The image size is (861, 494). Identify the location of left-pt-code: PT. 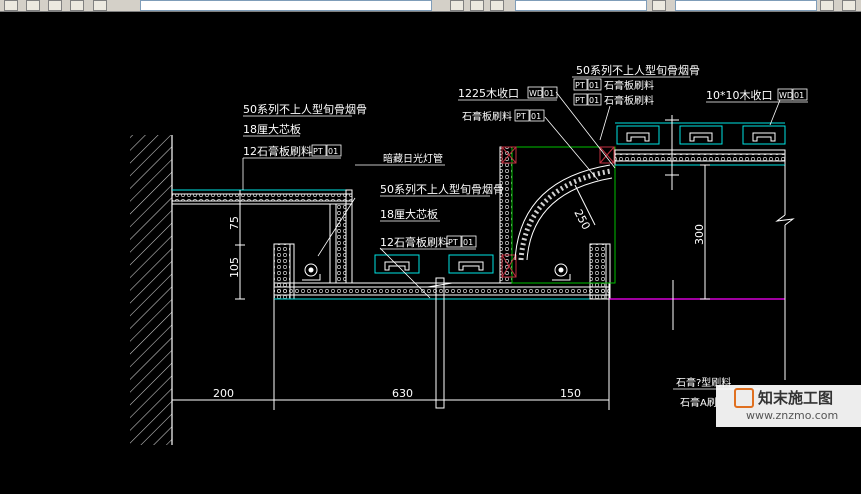
(318, 151).